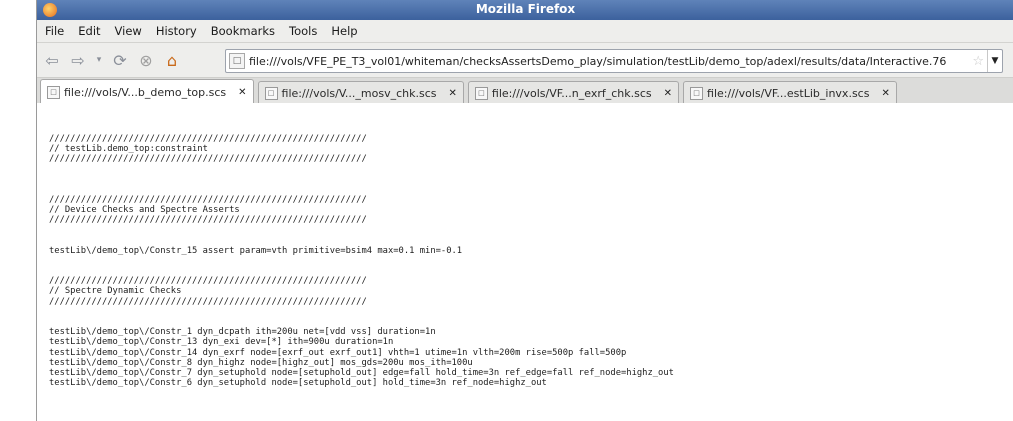  I want to click on menu-help: Help, so click(344, 31).